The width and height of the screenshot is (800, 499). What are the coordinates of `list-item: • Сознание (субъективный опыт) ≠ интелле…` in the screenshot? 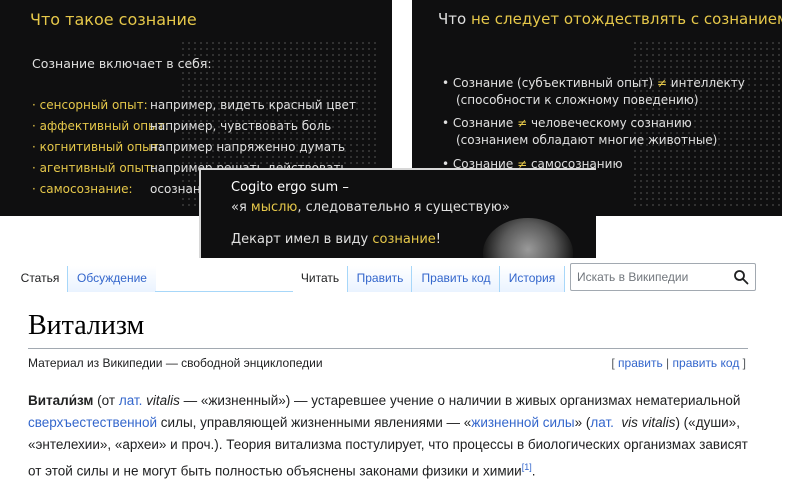 It's located at (593, 83).